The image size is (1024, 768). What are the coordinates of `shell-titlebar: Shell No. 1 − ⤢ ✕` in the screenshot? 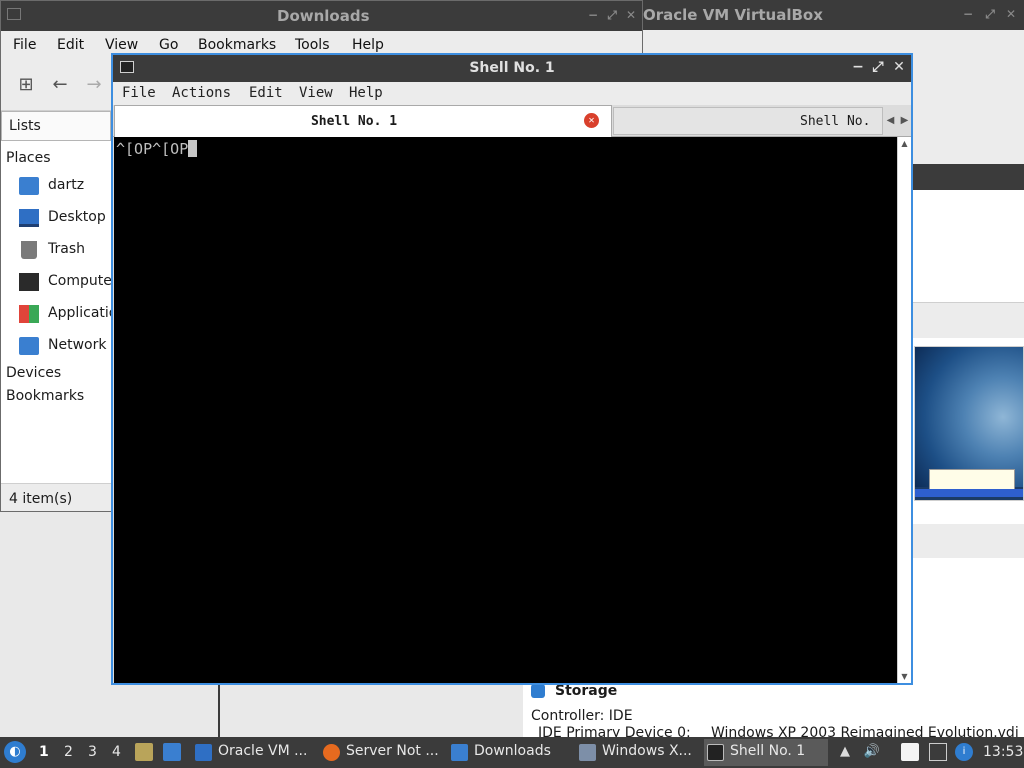 It's located at (512, 68).